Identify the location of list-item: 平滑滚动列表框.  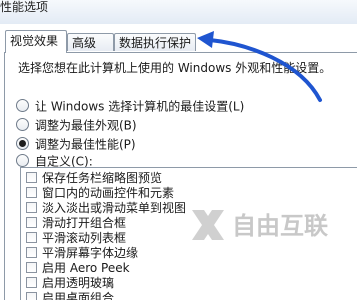
(76, 238).